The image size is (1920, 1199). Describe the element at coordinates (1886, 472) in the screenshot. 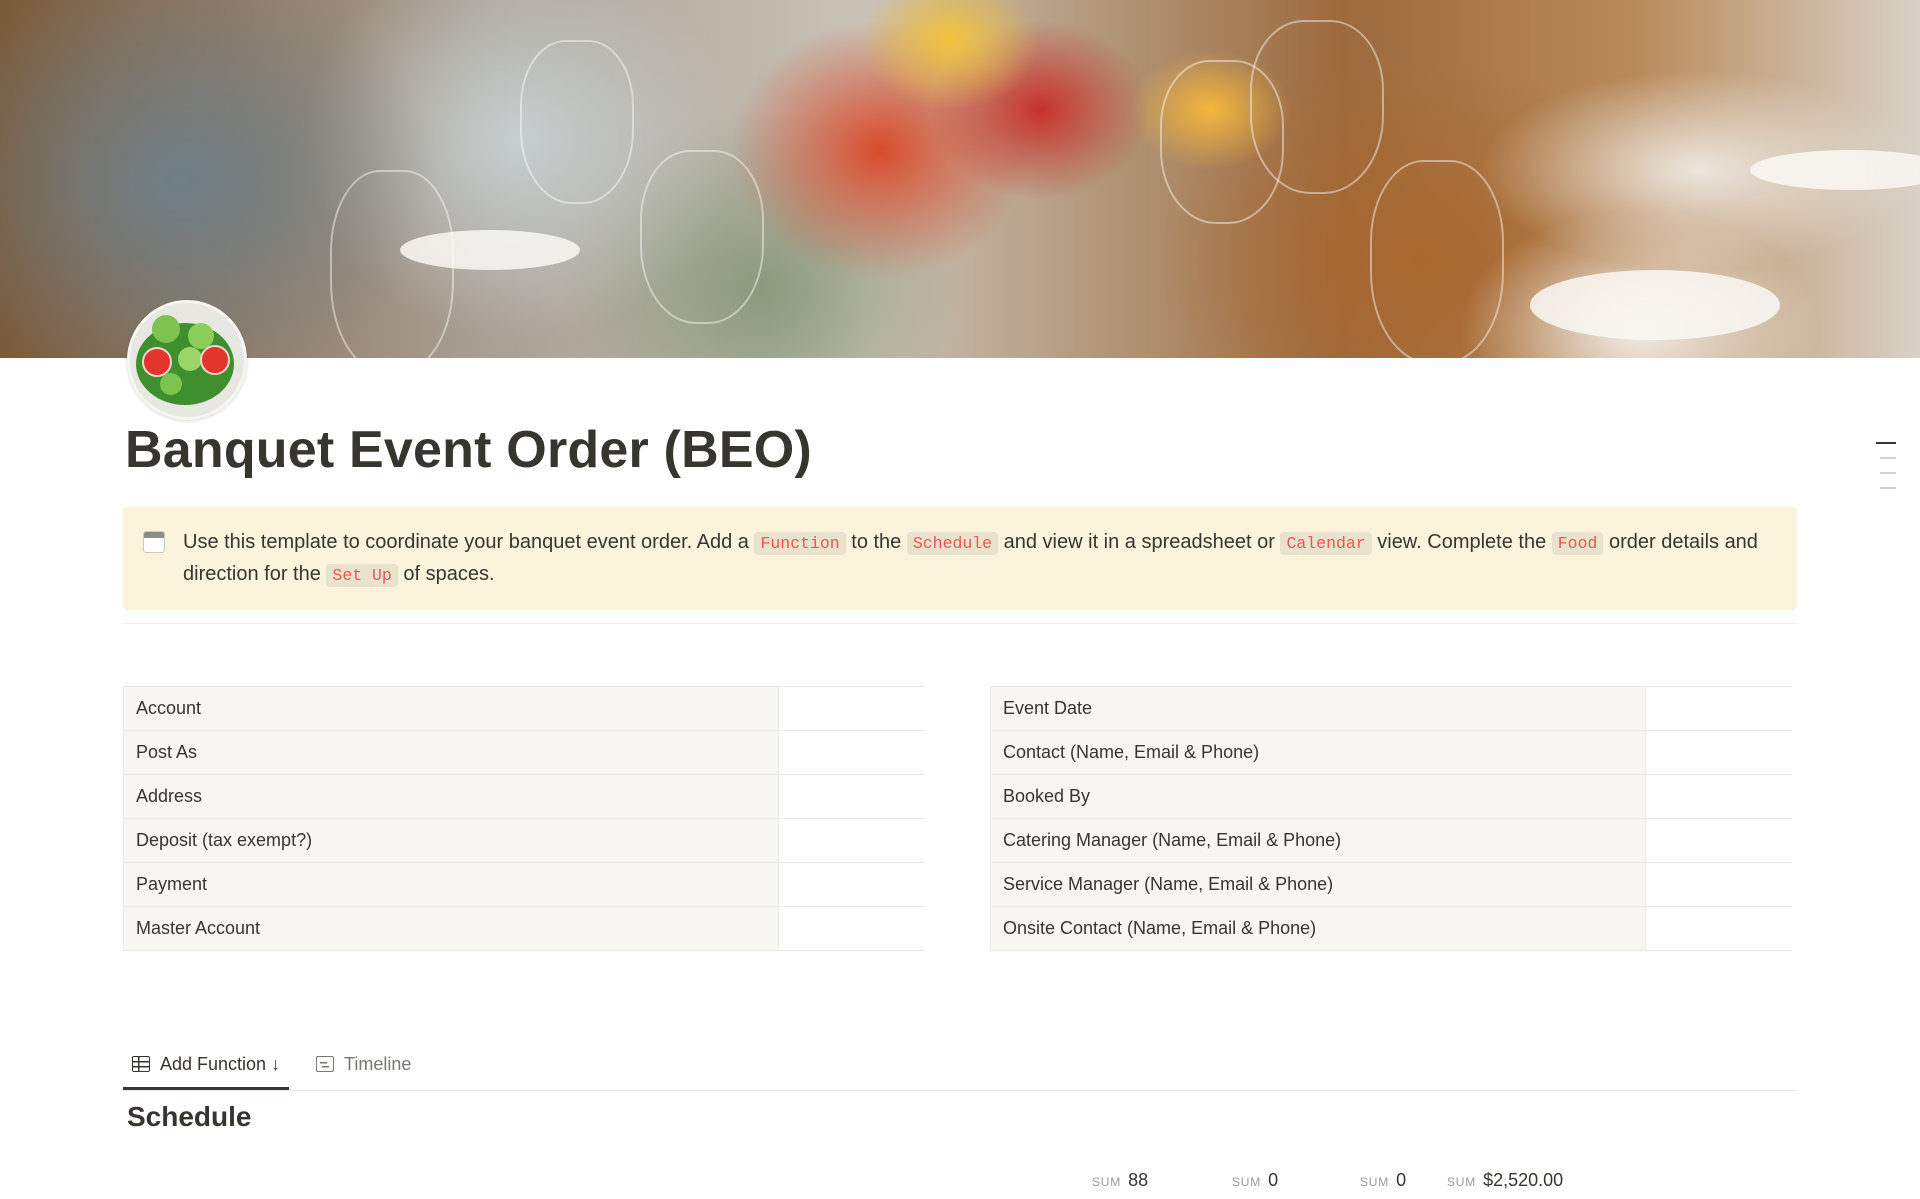

I see `table-of-contents` at that location.